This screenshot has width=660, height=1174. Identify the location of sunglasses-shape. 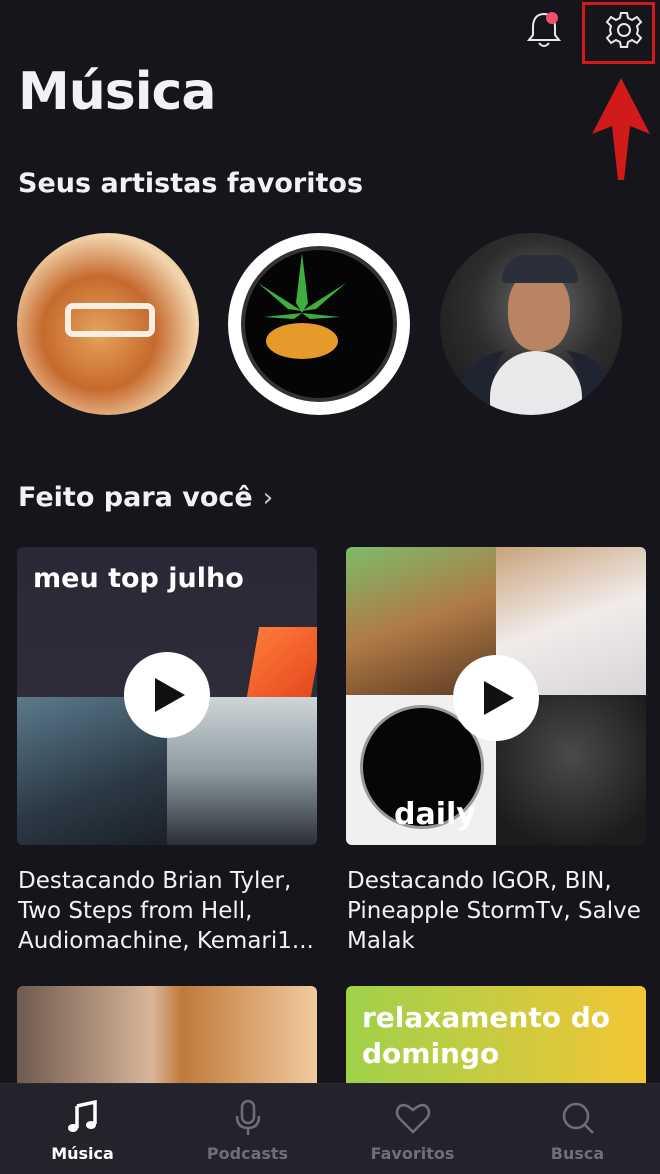
(110, 320).